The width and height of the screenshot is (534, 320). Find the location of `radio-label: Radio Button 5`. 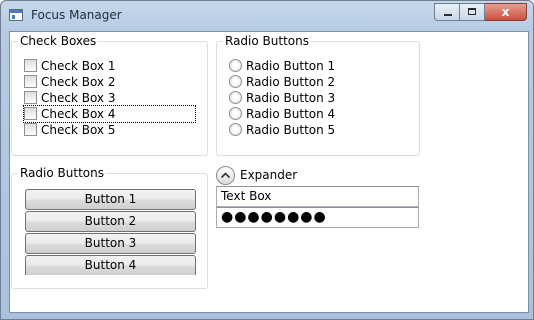

radio-label: Radio Button 5 is located at coordinates (291, 130).